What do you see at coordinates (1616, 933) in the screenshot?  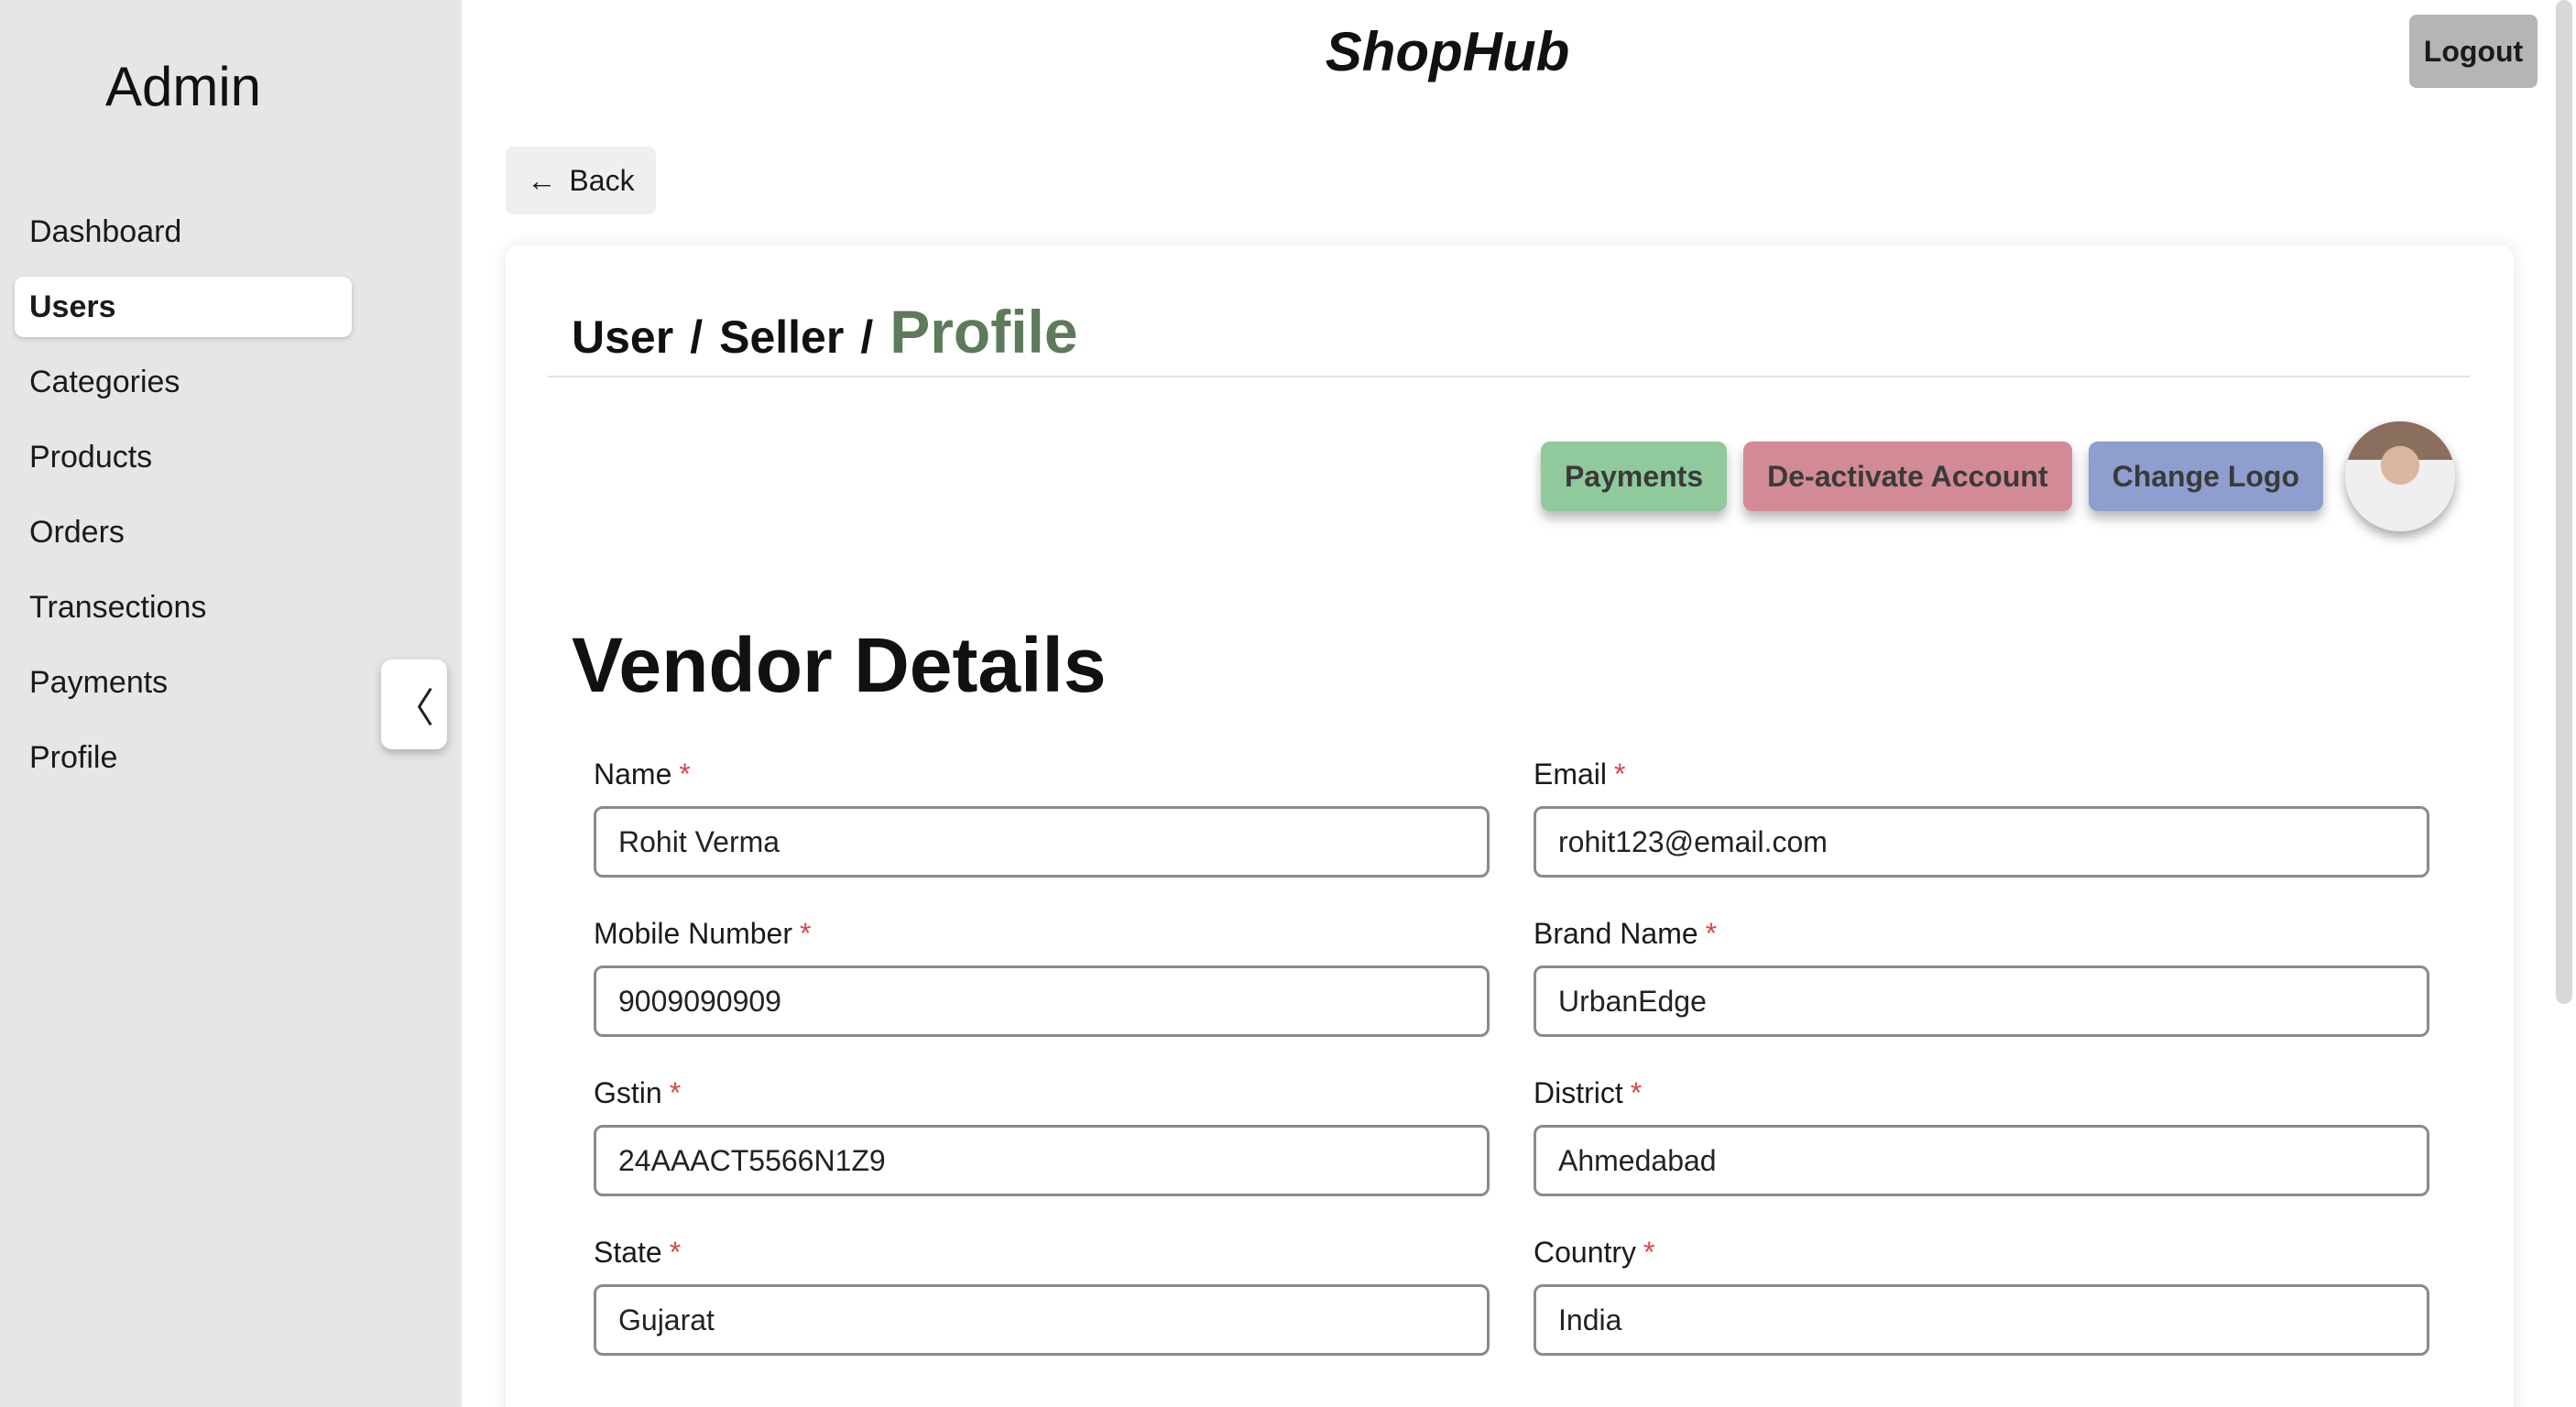 I see `field-label-text: Brand Name` at bounding box center [1616, 933].